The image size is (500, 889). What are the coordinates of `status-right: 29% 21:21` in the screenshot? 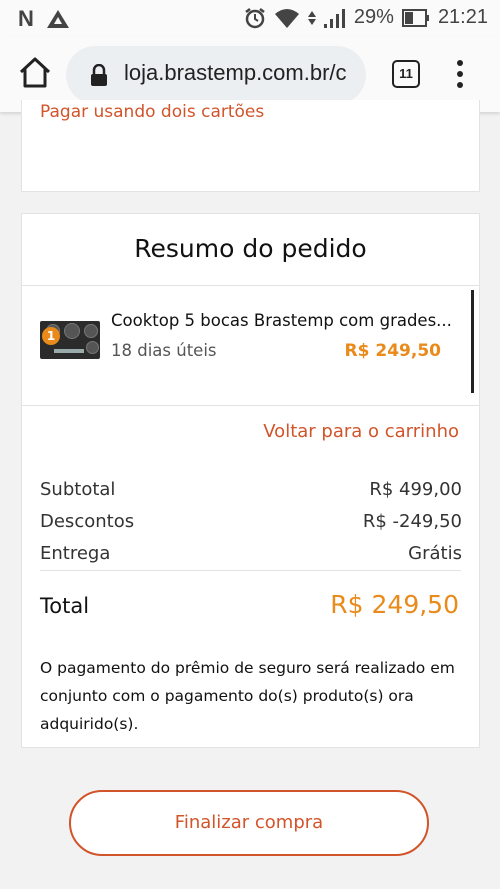 It's located at (366, 17).